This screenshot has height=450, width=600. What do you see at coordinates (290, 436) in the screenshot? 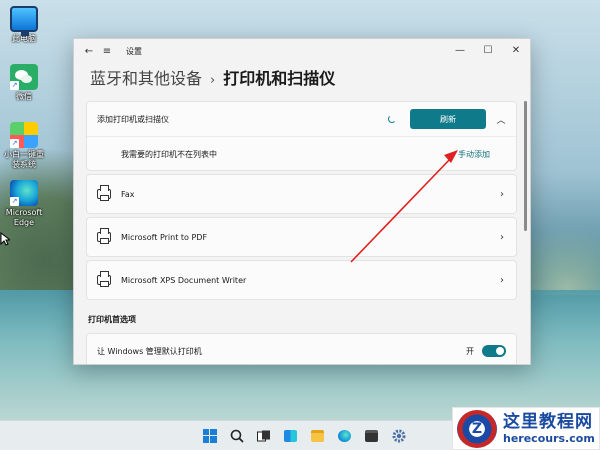
I see `widgets-icon` at bounding box center [290, 436].